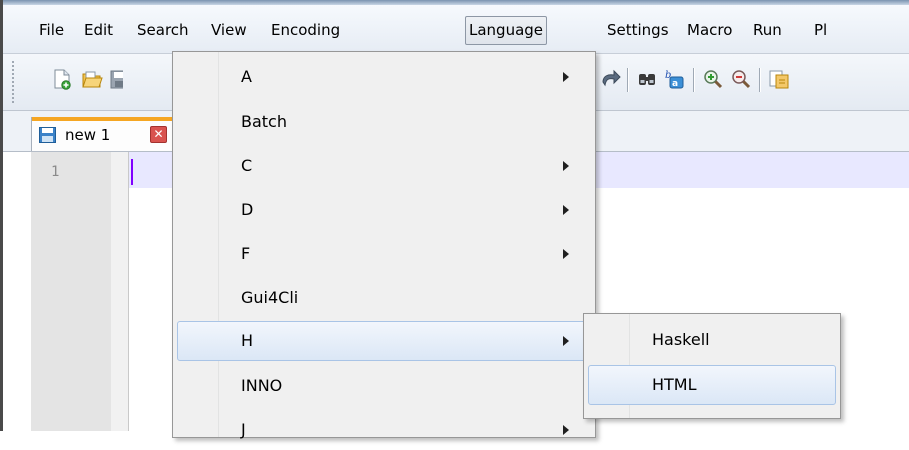 Image resolution: width=909 pixels, height=450 pixels. Describe the element at coordinates (92, 79) in the screenshot. I see `open-file-icon` at that location.